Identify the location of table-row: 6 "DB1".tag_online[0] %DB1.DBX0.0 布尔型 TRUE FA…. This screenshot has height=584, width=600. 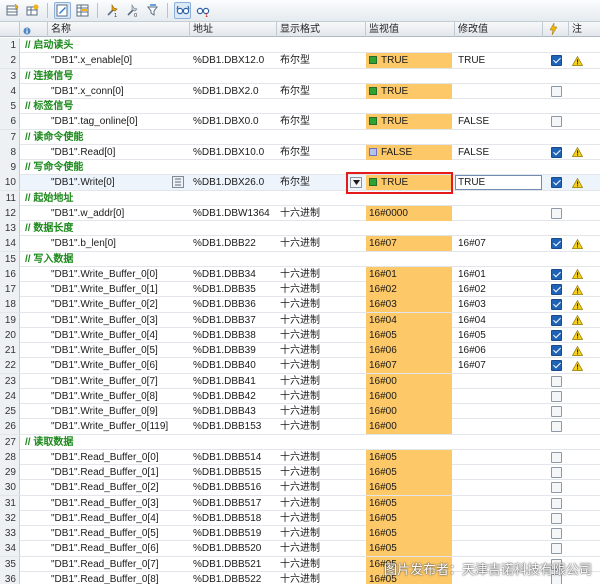
(300, 122).